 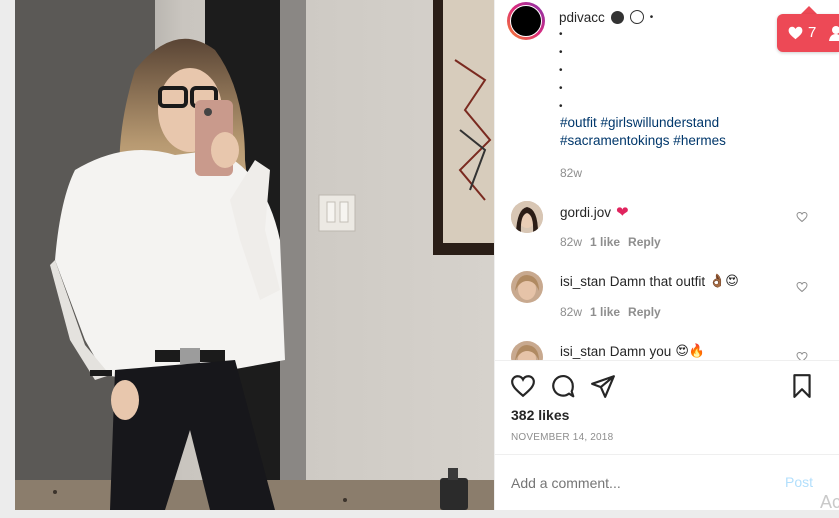 What do you see at coordinates (540, 415) in the screenshot?
I see `likes-count: 382 likes` at bounding box center [540, 415].